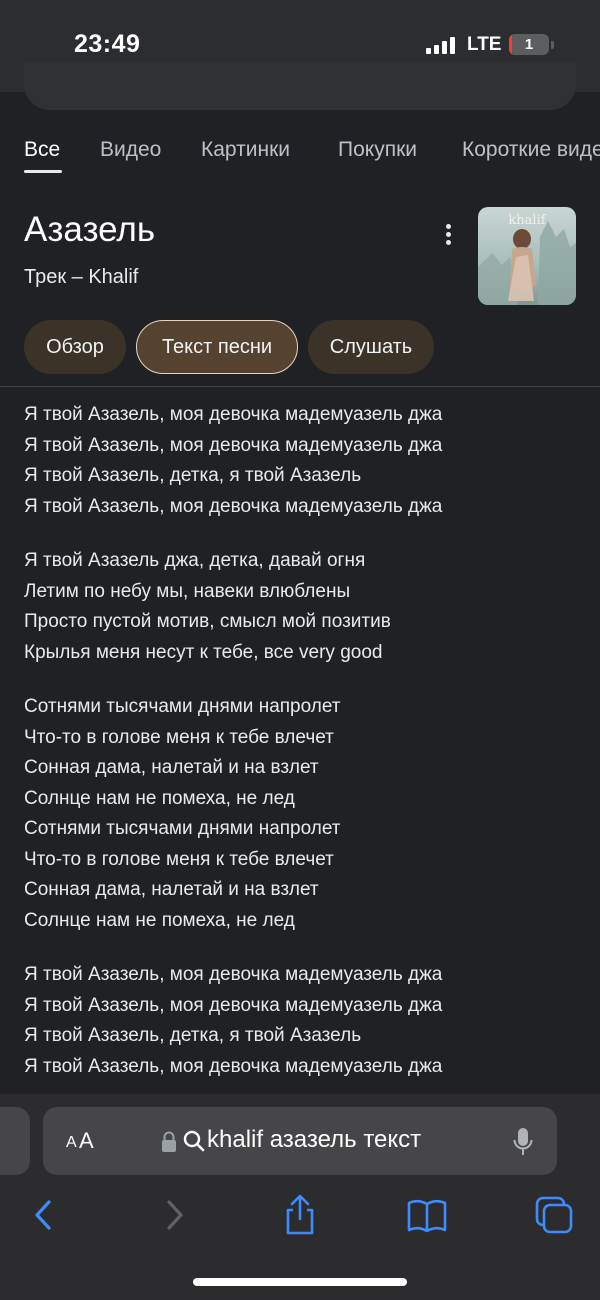 The image size is (600, 1300). I want to click on battery-icon: 1, so click(529, 44).